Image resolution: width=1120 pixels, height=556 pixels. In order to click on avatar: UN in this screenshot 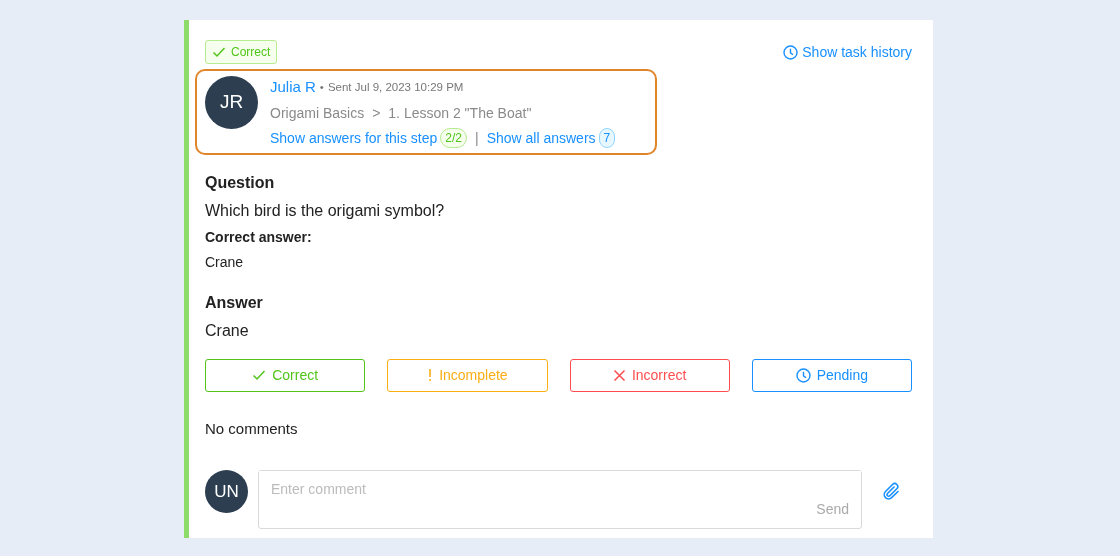, I will do `click(226, 491)`.